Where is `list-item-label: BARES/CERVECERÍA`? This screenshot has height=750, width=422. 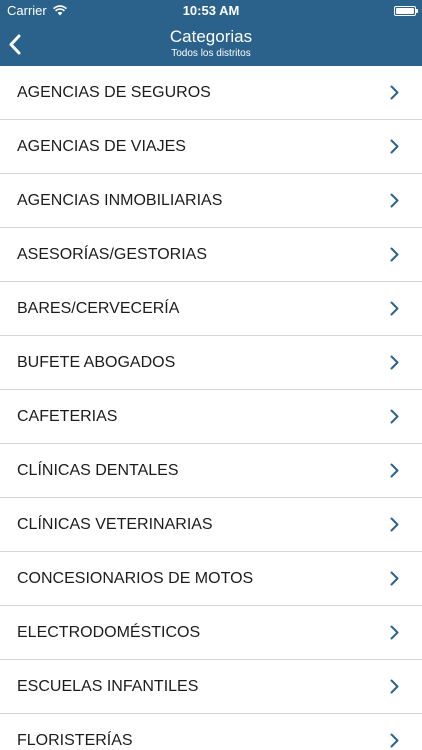
list-item-label: BARES/CERVECERÍA is located at coordinates (98, 308).